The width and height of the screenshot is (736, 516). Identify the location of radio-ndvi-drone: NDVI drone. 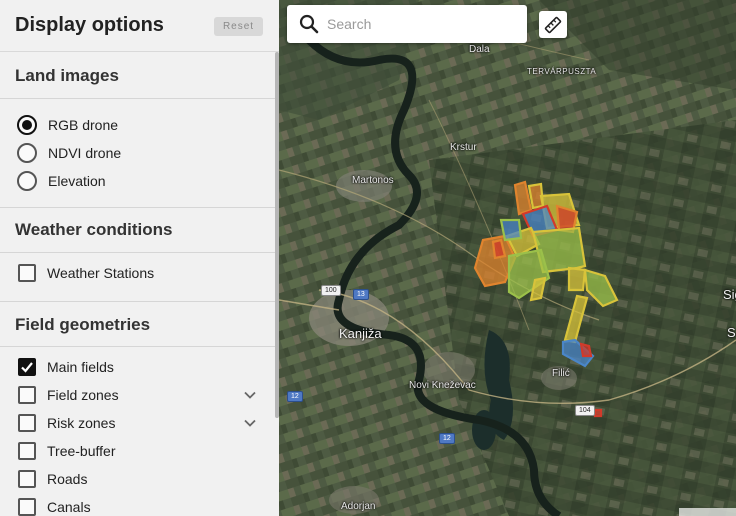
(137, 153).